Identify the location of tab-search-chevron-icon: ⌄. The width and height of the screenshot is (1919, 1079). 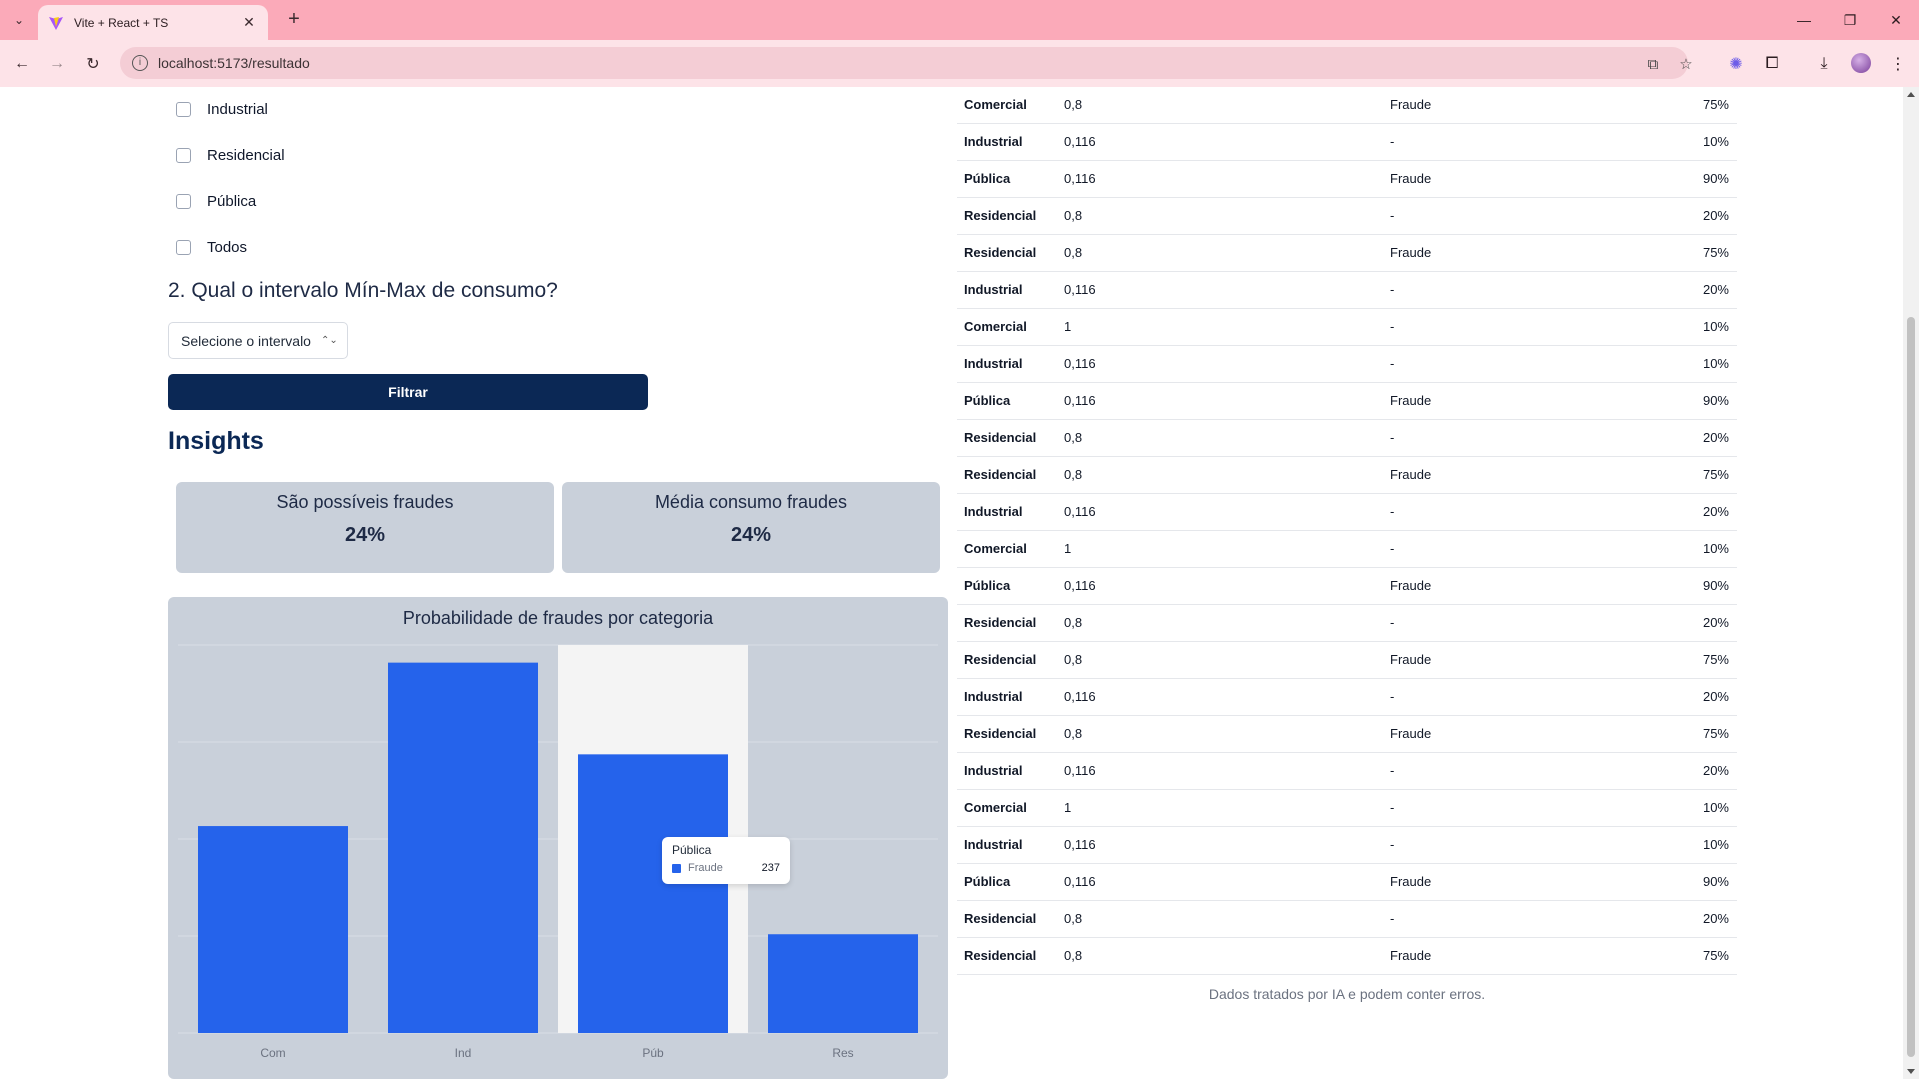
(19, 20).